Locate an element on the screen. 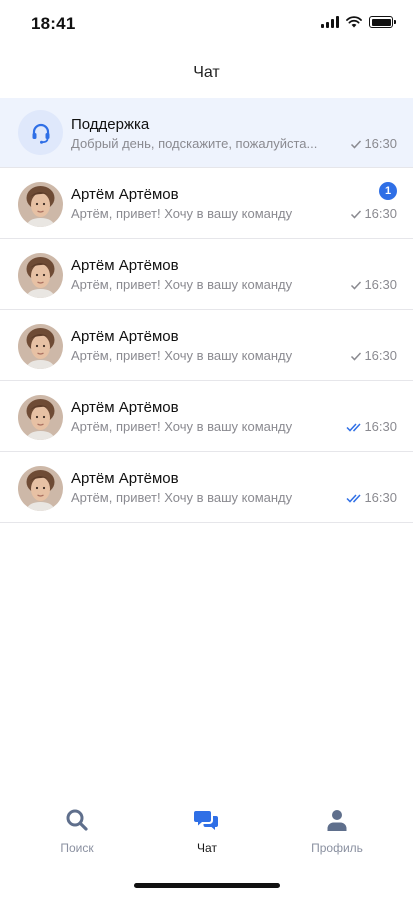 Image resolution: width=413 pixels, height=900 pixels. page-title: Чат is located at coordinates (206, 72).